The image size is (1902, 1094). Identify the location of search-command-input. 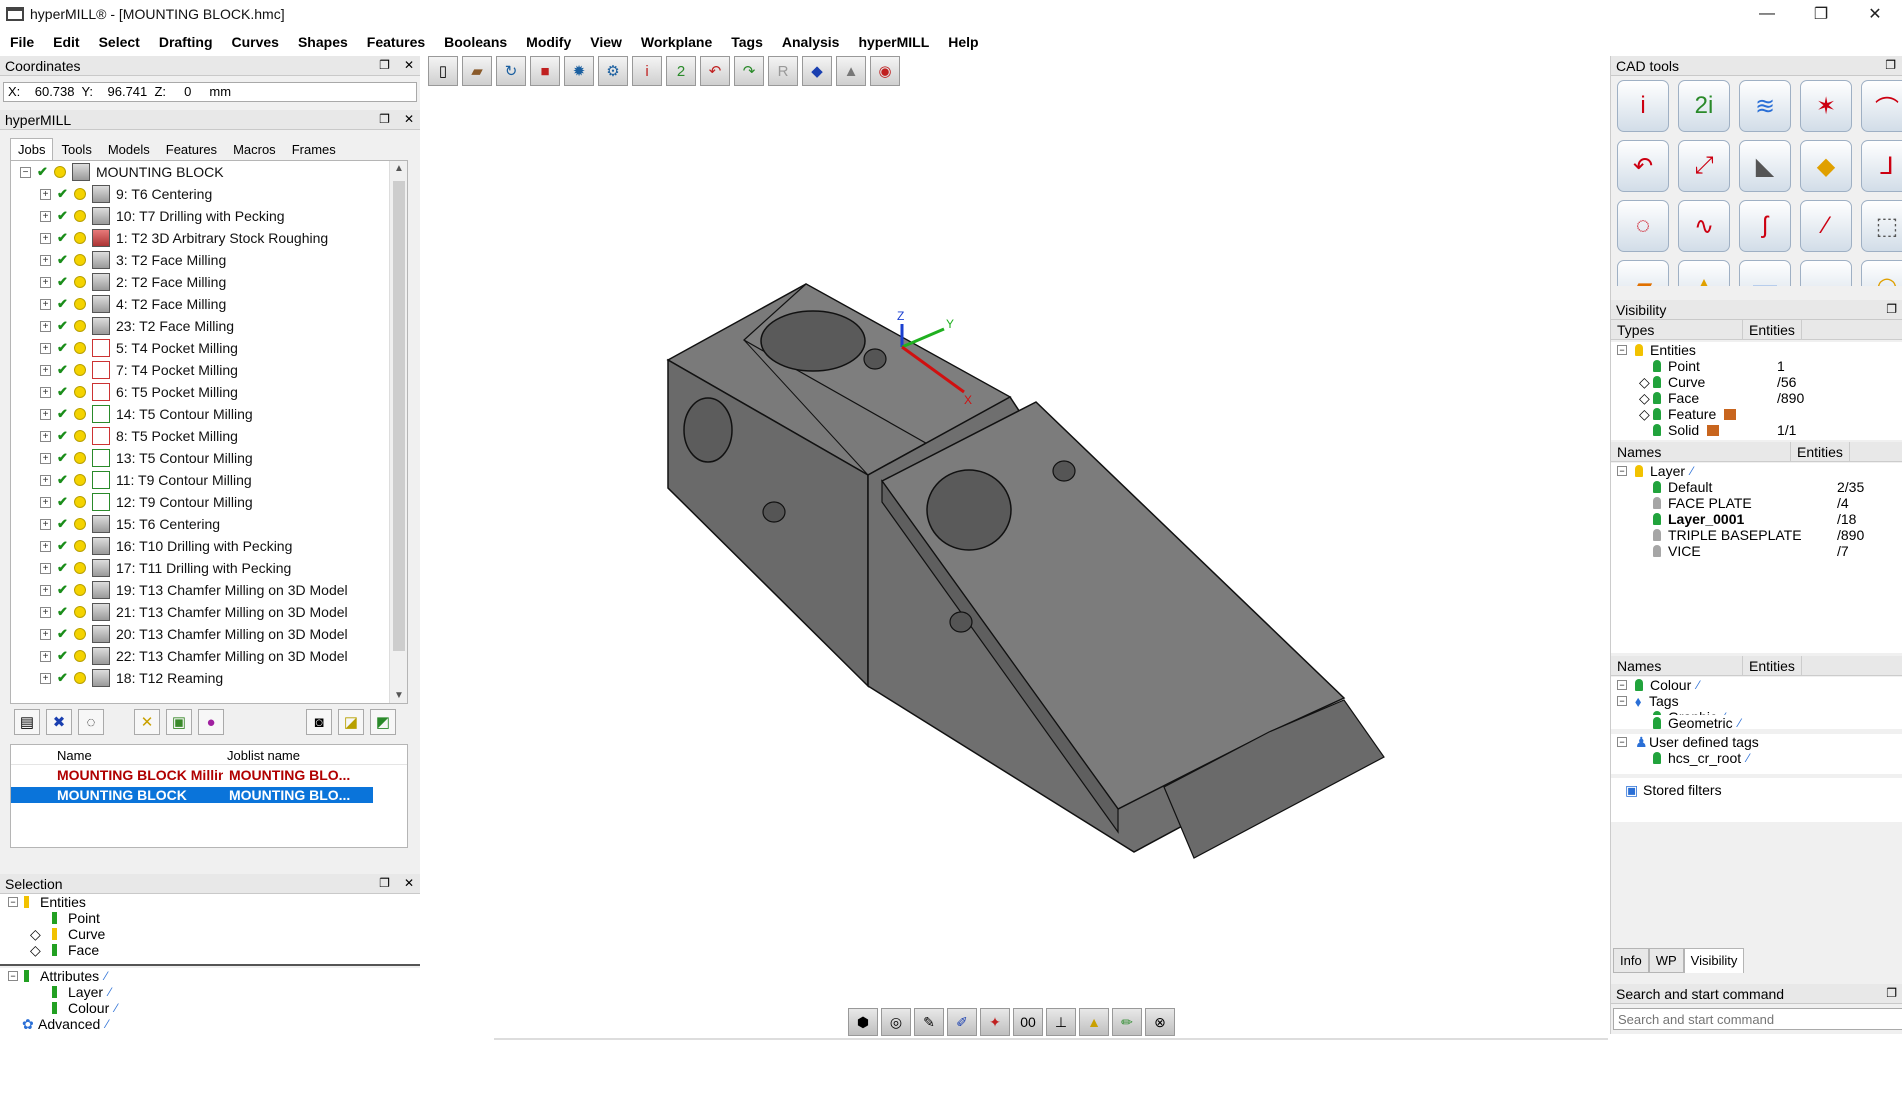
(1757, 1019).